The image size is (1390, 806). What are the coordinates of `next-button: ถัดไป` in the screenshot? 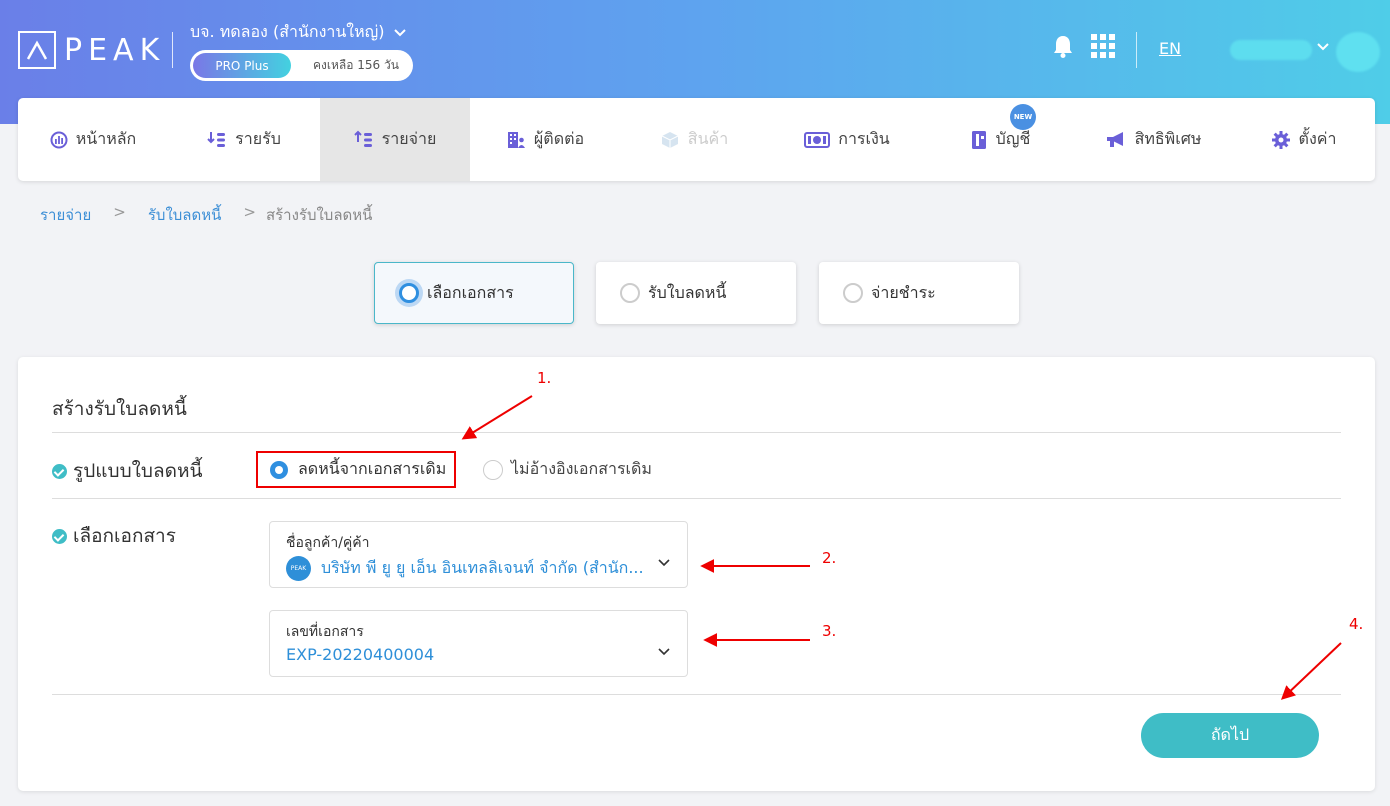 It's located at (1230, 735).